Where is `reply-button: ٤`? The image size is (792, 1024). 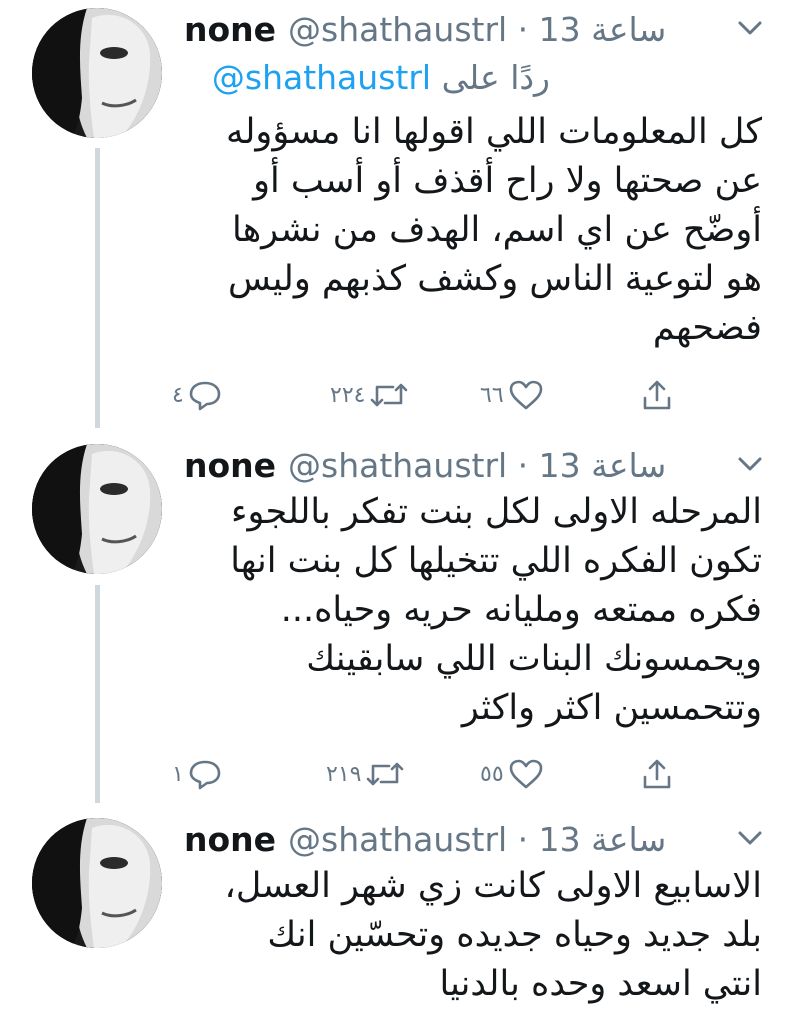 reply-button: ٤ is located at coordinates (197, 395).